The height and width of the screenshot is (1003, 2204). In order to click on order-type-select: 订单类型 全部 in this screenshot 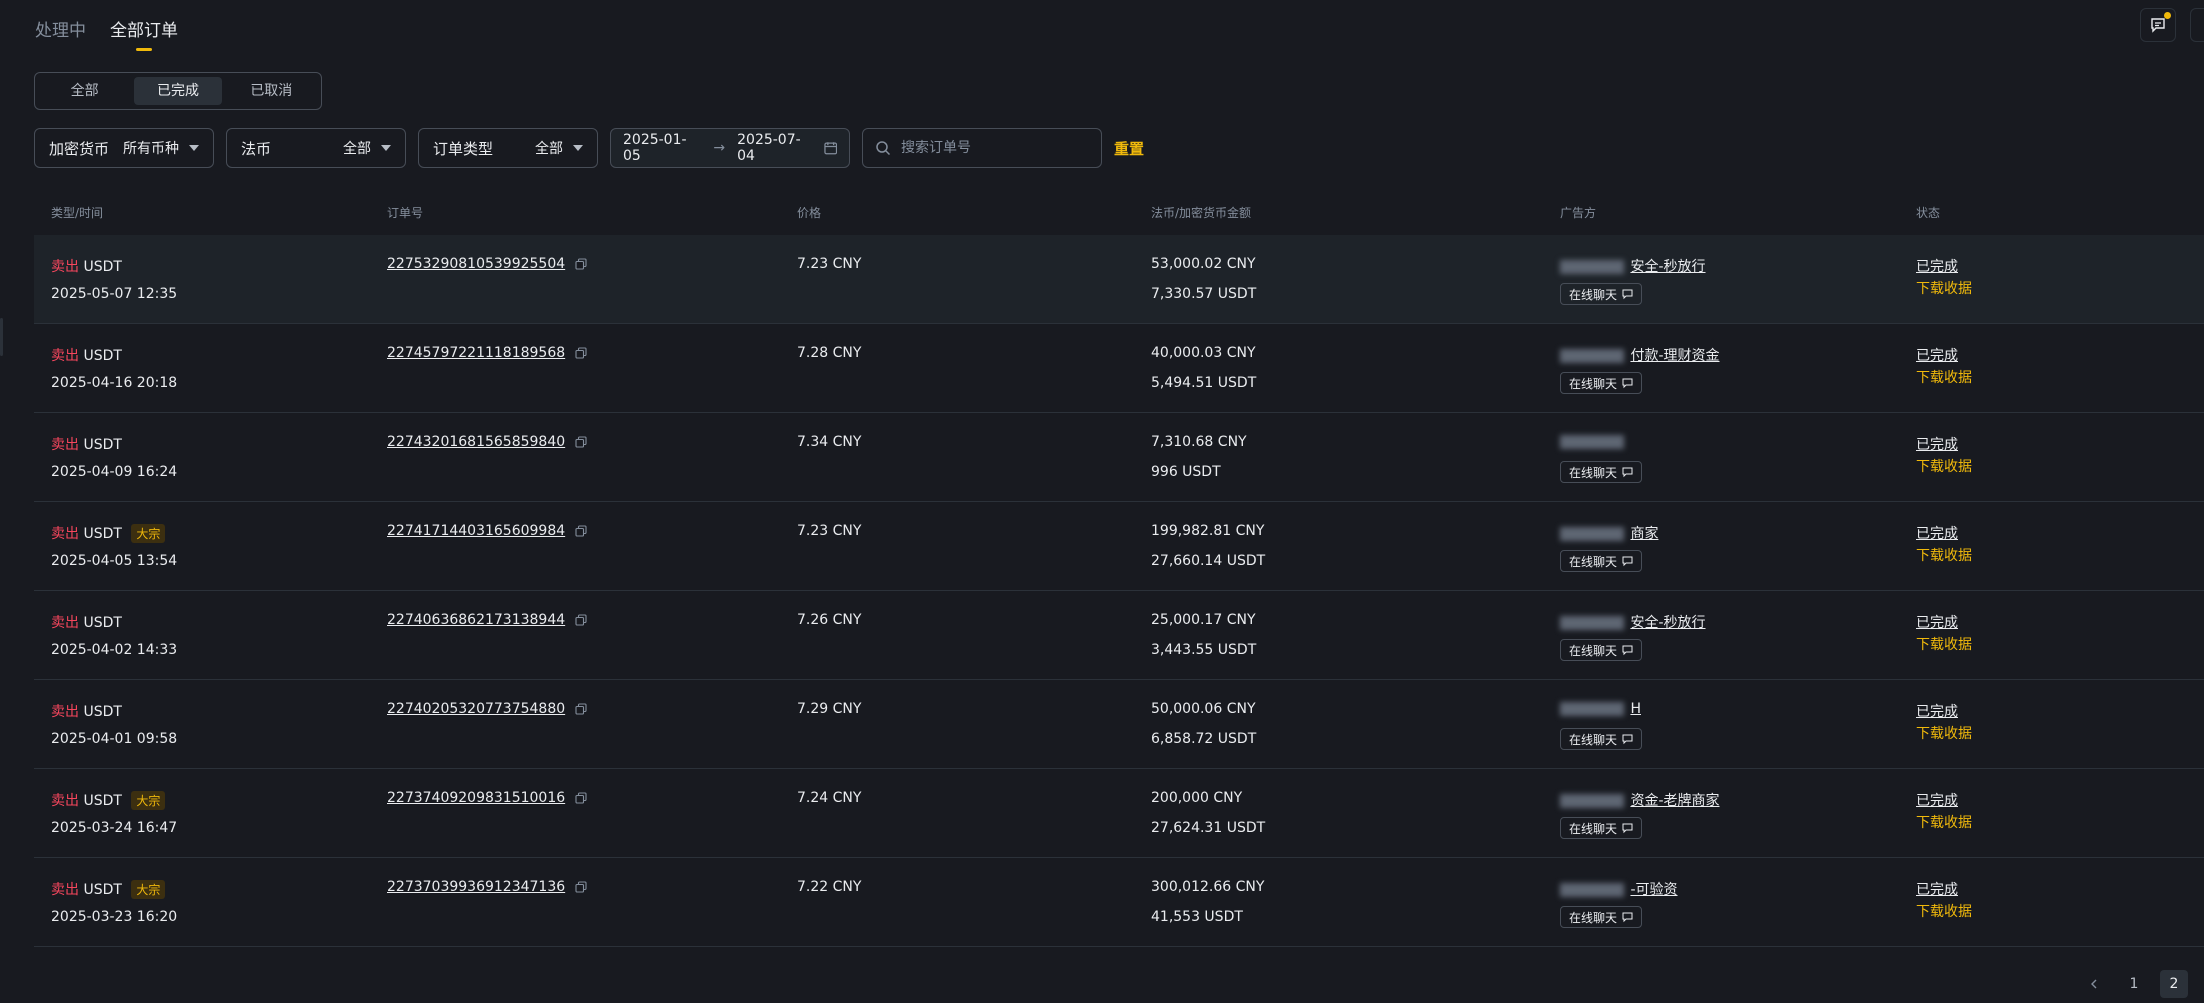, I will do `click(508, 148)`.